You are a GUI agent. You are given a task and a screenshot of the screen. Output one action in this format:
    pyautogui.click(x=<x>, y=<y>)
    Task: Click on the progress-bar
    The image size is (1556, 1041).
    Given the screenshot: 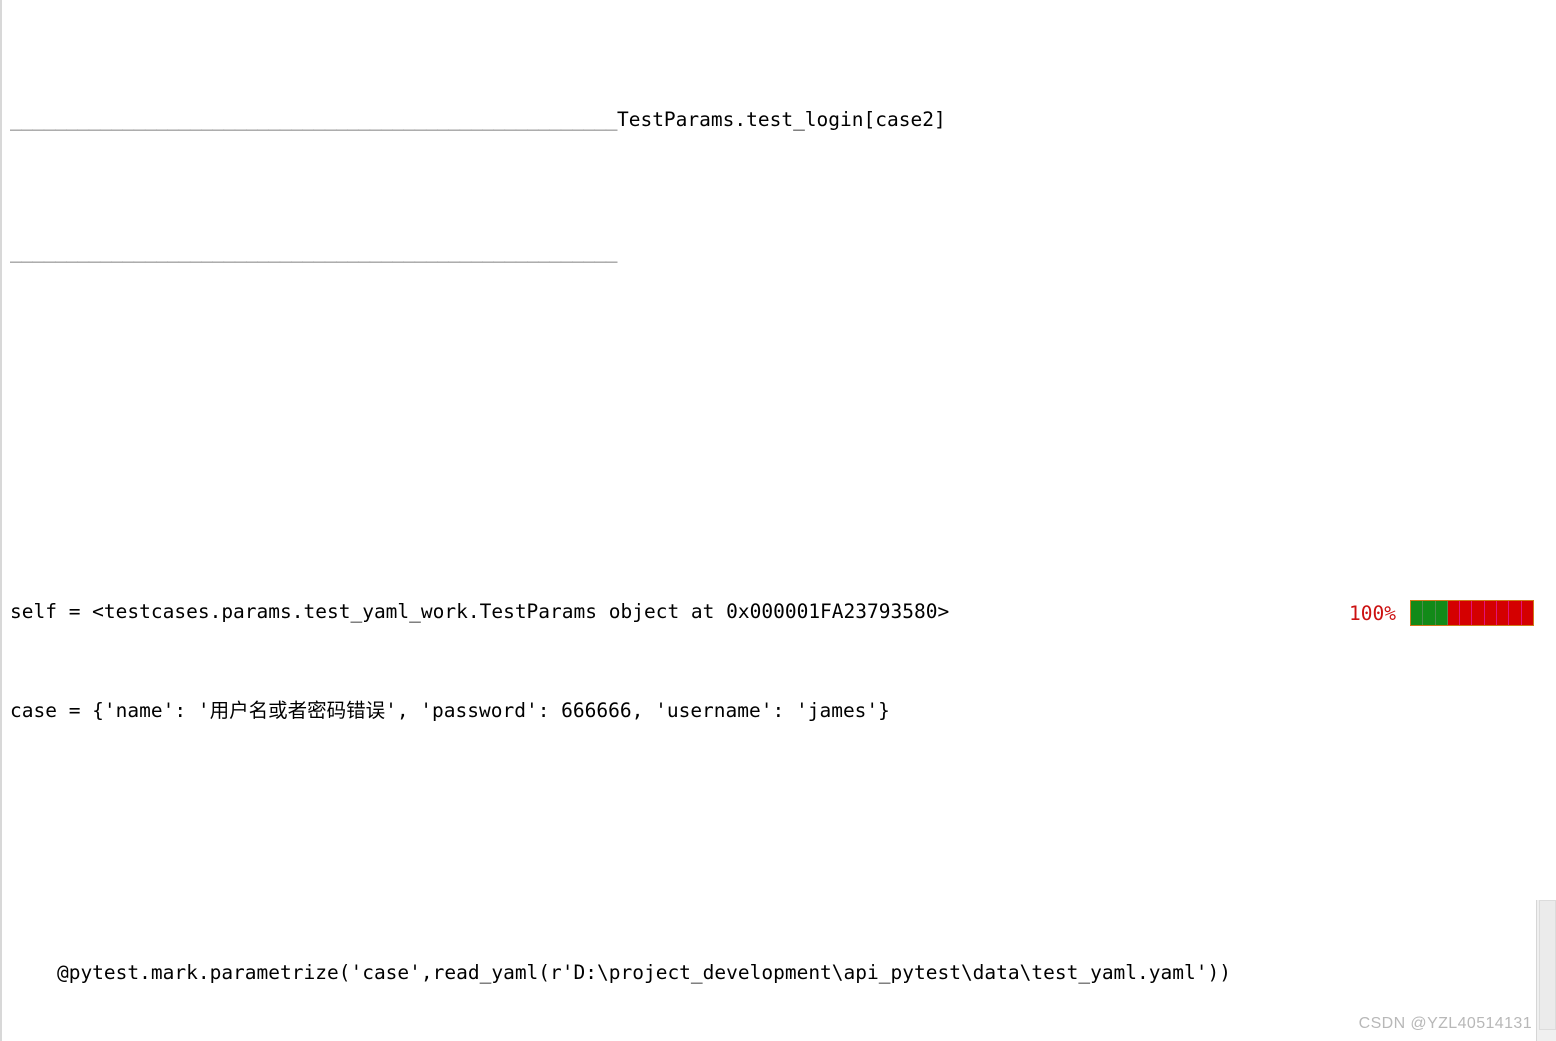 What is the action you would take?
    pyautogui.click(x=1472, y=613)
    